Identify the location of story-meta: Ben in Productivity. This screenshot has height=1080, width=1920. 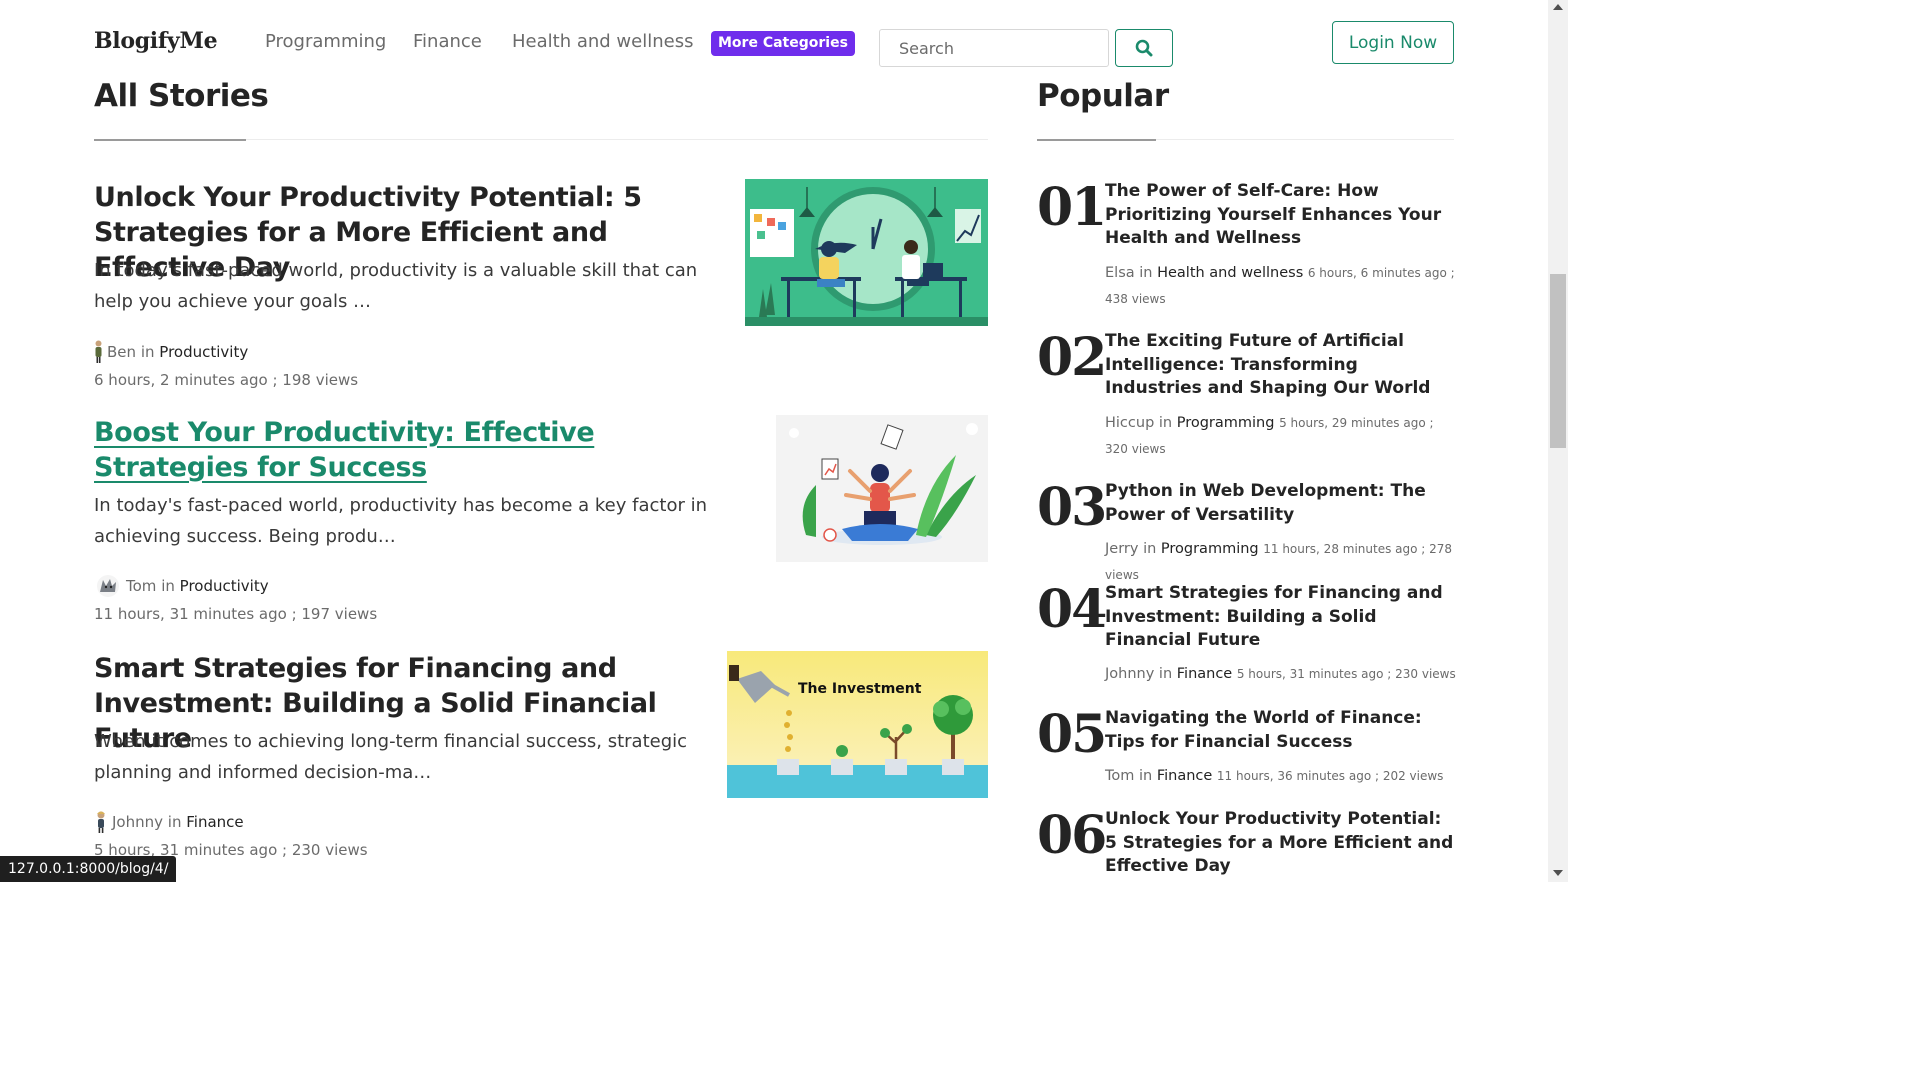
(171, 352).